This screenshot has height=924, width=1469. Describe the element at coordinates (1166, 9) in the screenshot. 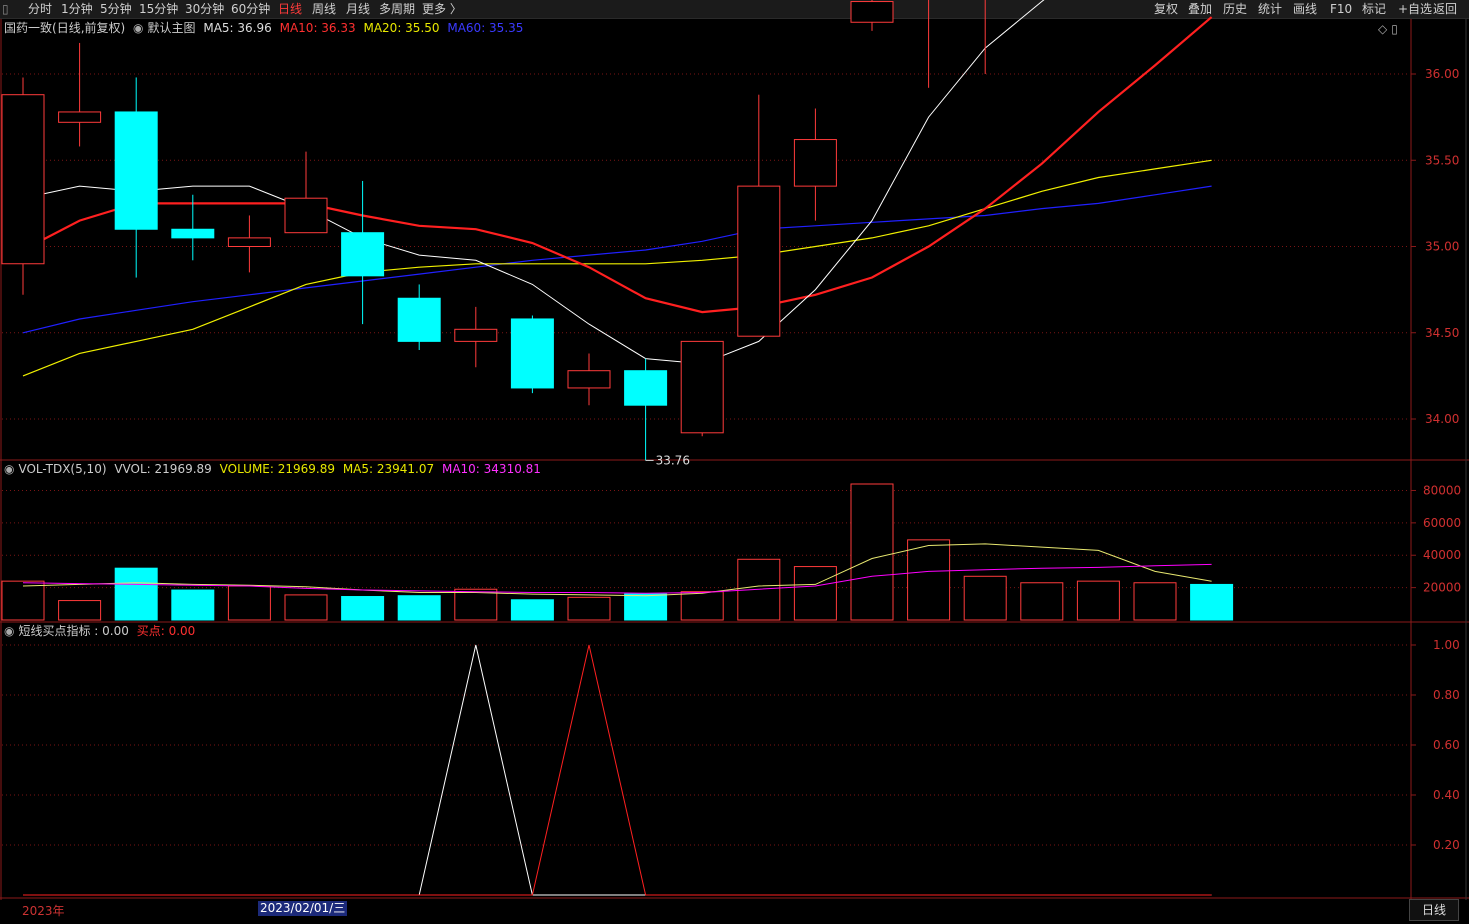

I see `toolbar-button: 复权` at that location.